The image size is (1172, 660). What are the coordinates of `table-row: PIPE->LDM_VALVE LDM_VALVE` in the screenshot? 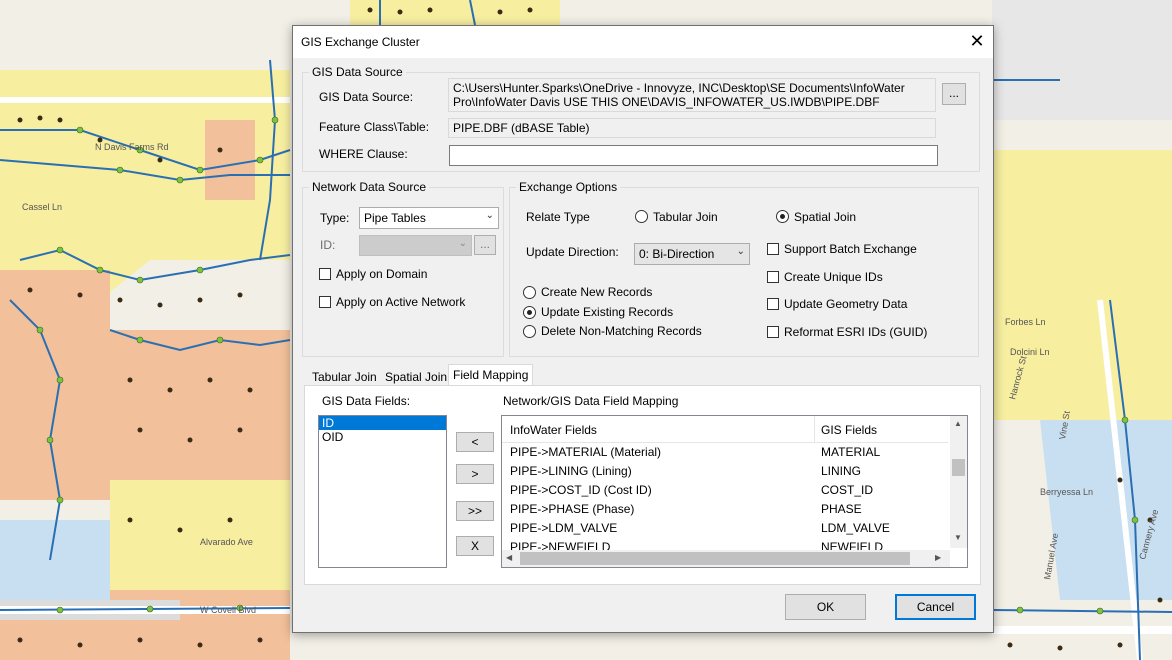 It's located at (725, 528).